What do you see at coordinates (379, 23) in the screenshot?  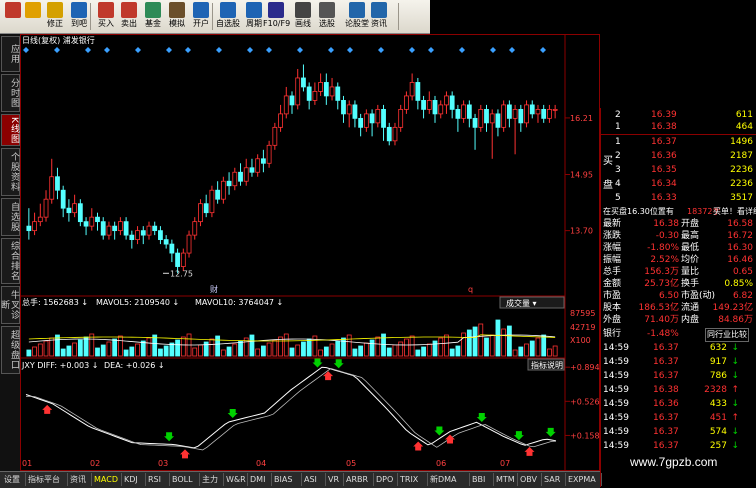 I see `toolbar-label: 资讯` at bounding box center [379, 23].